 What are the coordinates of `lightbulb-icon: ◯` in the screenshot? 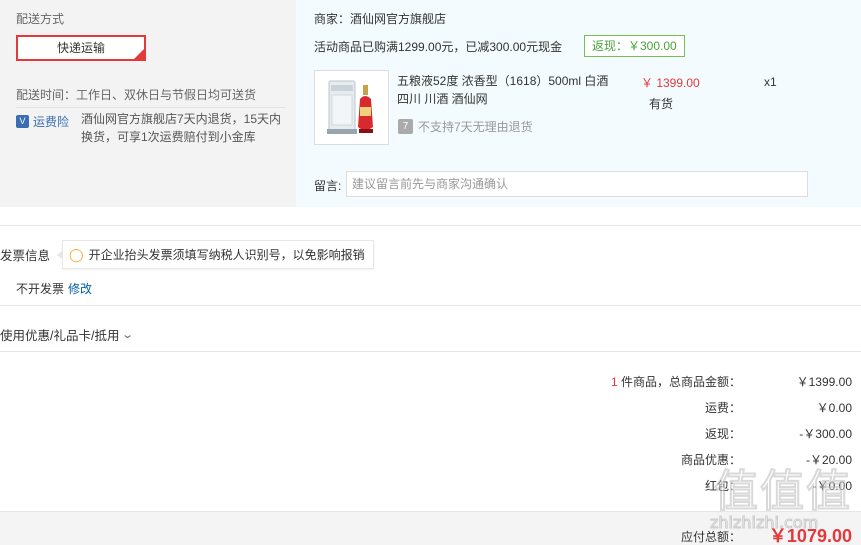 It's located at (76, 254).